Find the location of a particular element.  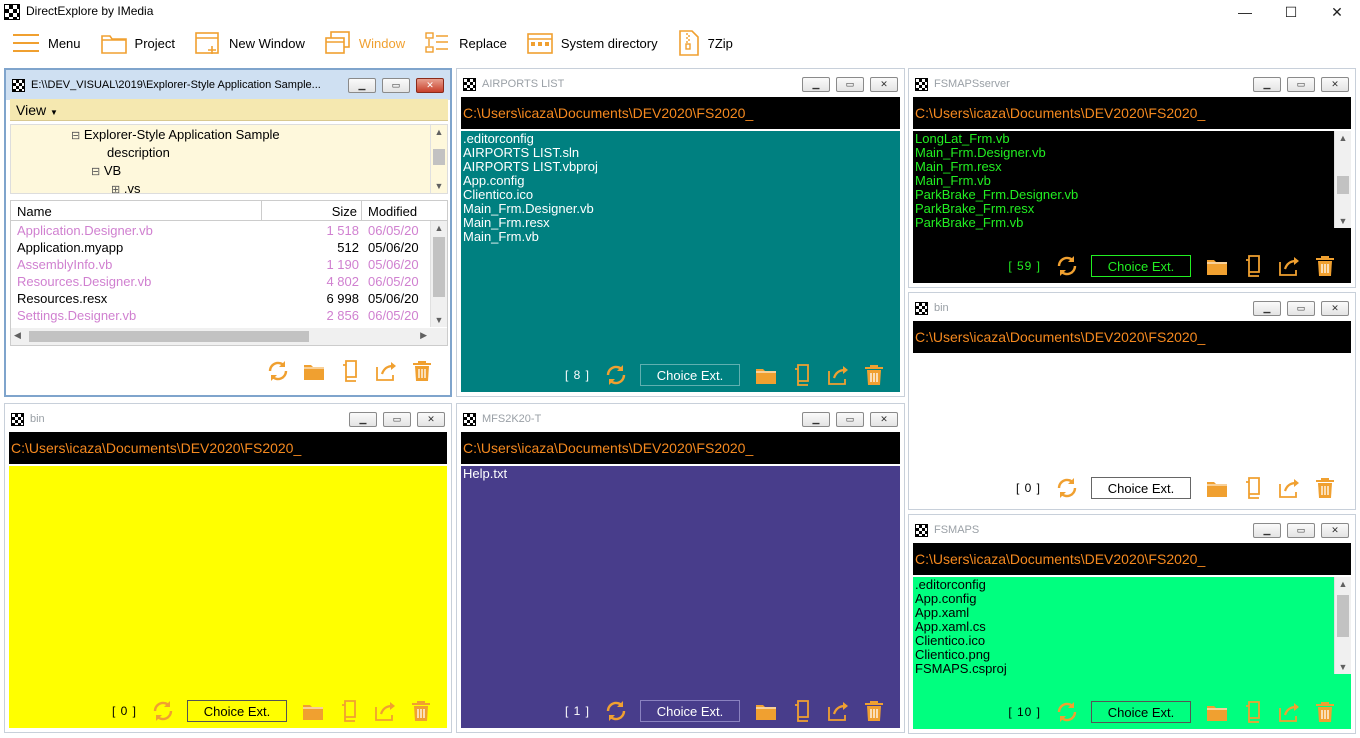

column-name: Name is located at coordinates (34, 211).